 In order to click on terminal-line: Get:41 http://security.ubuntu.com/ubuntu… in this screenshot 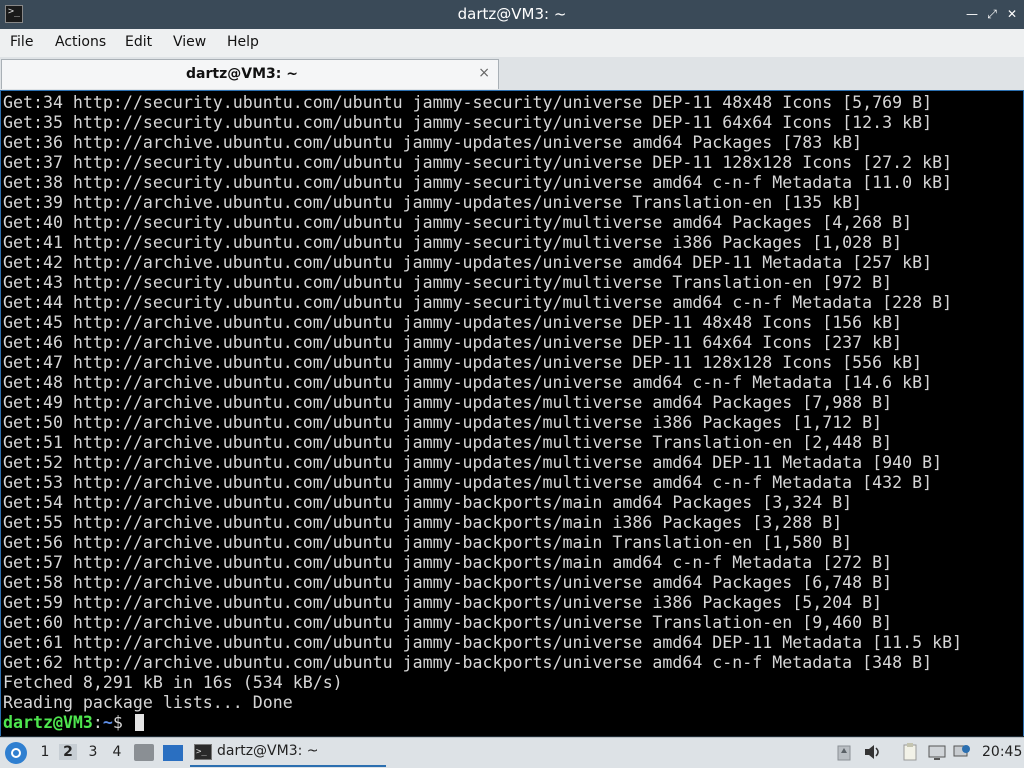, I will do `click(453, 242)`.